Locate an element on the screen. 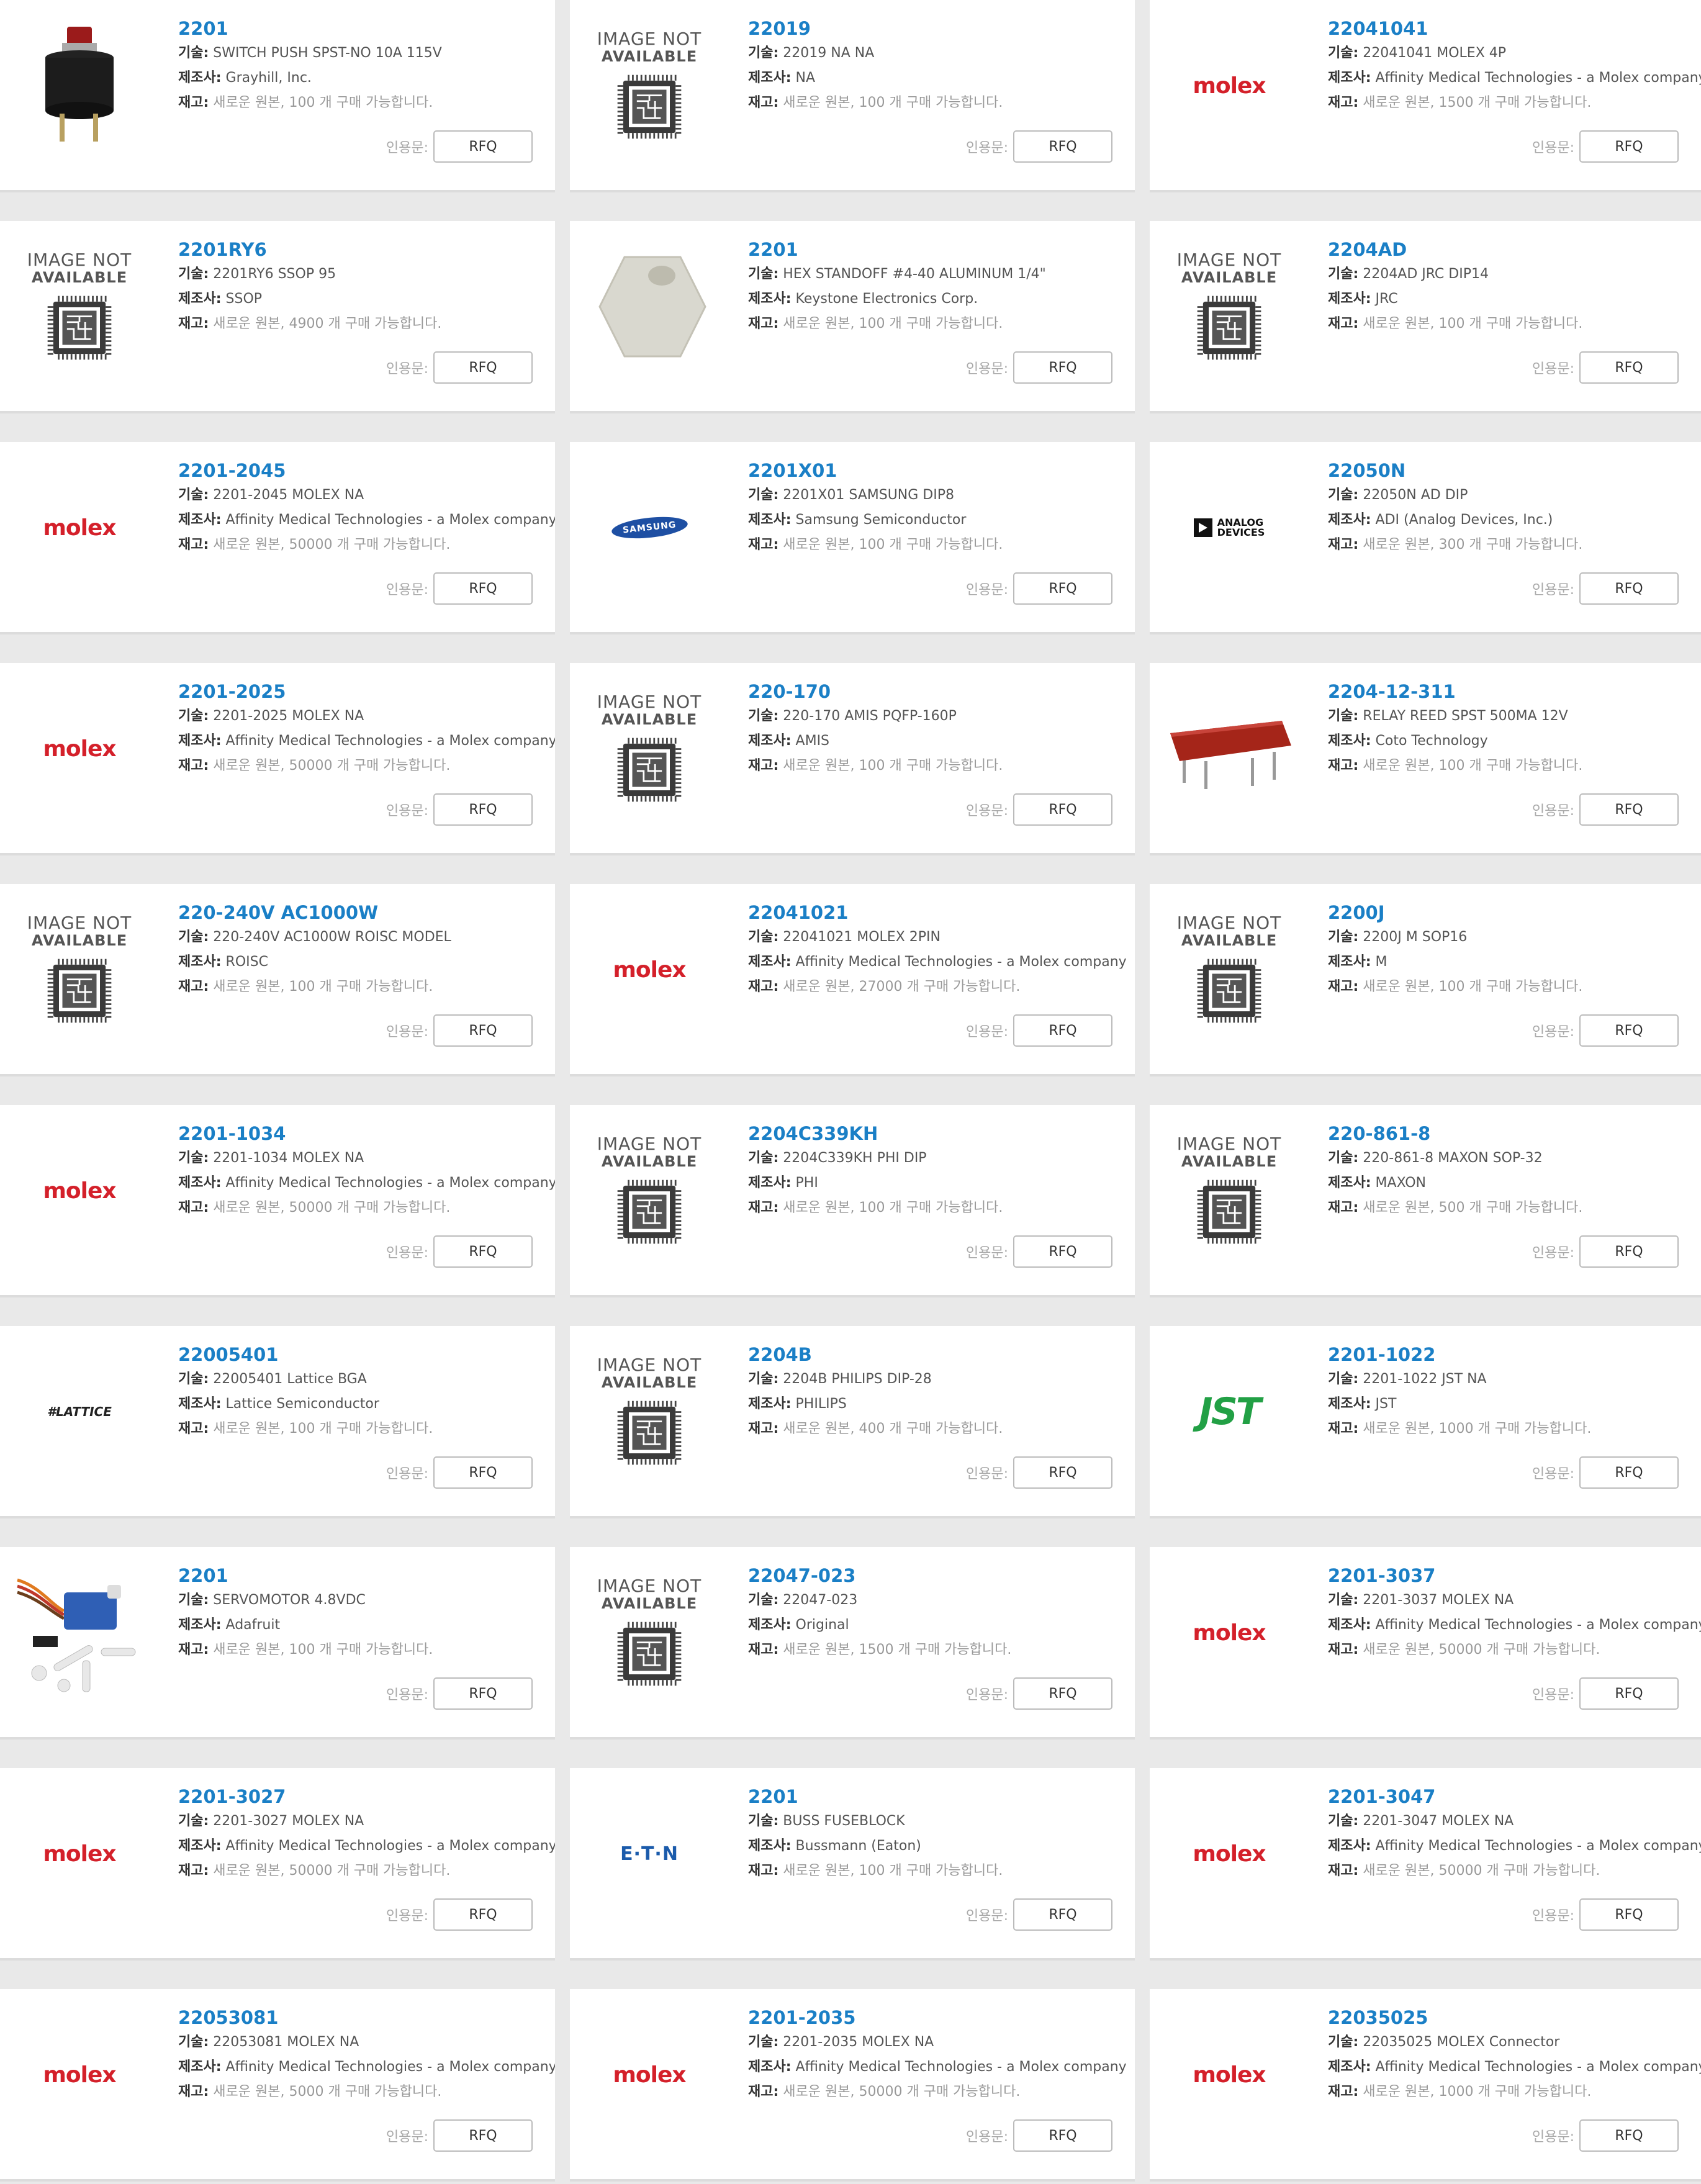  part-number-link: 2201-1034 is located at coordinates (366, 1133).